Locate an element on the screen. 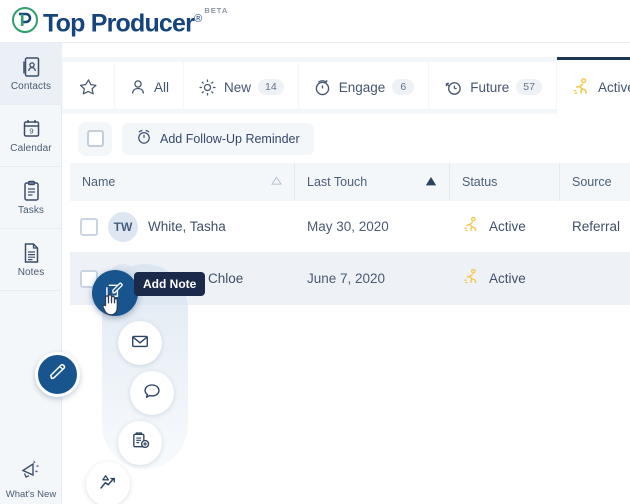 This screenshot has width=630, height=504. svg-text: 9 is located at coordinates (31, 130).